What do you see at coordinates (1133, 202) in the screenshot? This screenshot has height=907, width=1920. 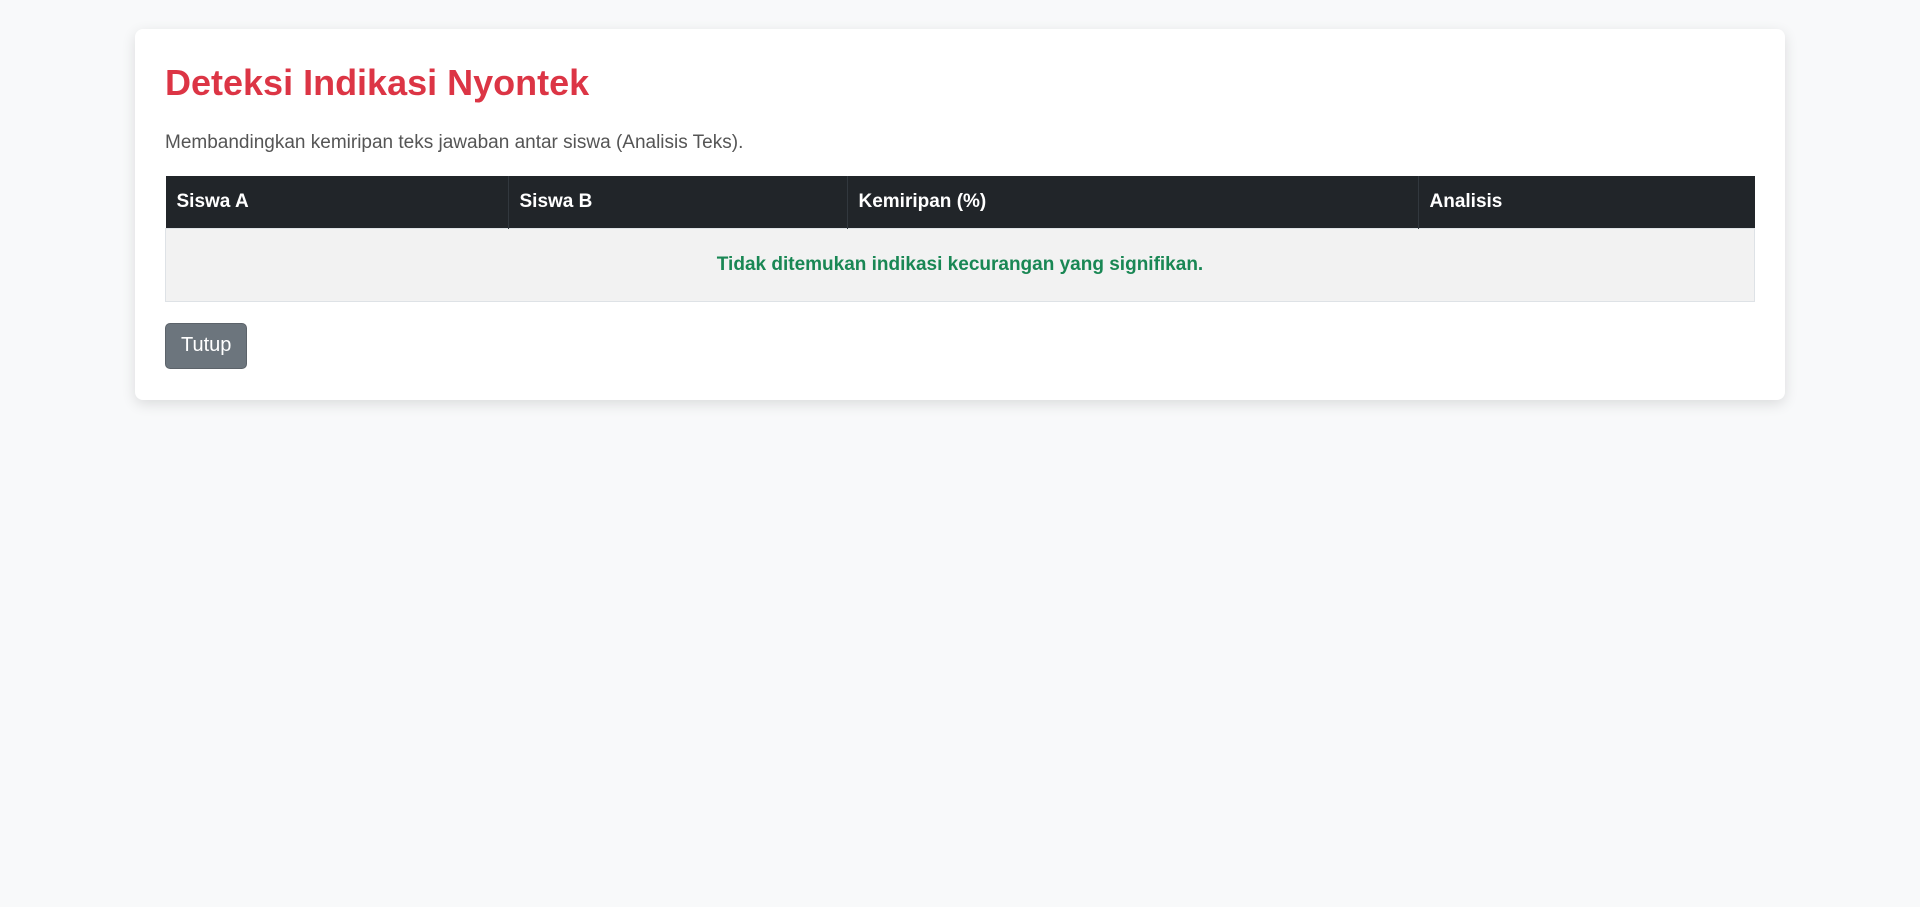 I see `column-header-kemiripan: Kemiripan (%)` at bounding box center [1133, 202].